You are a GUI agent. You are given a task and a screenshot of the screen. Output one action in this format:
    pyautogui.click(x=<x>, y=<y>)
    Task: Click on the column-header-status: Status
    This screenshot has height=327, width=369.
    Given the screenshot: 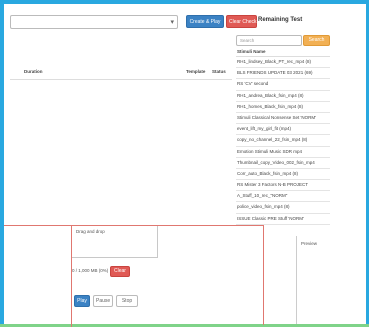 What is the action you would take?
    pyautogui.click(x=219, y=71)
    